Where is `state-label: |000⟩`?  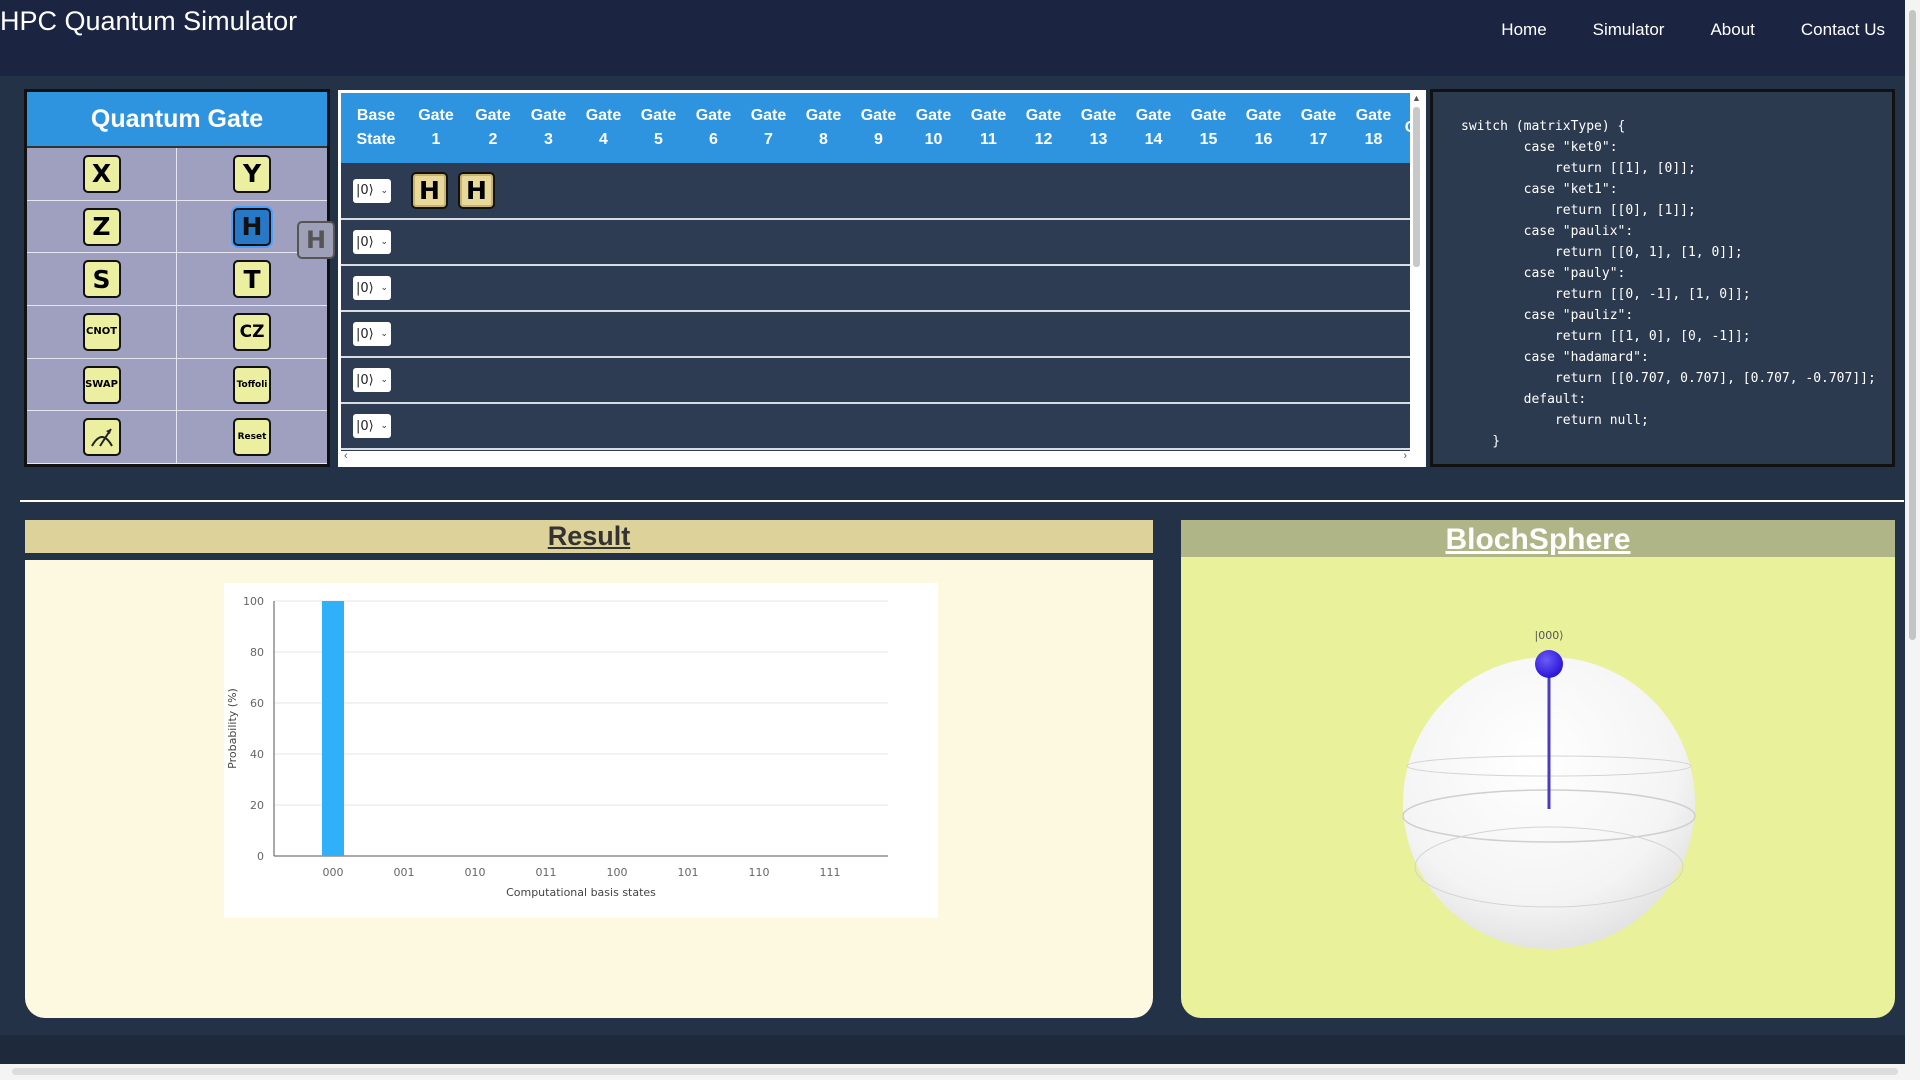 state-label: |000⟩ is located at coordinates (1549, 635).